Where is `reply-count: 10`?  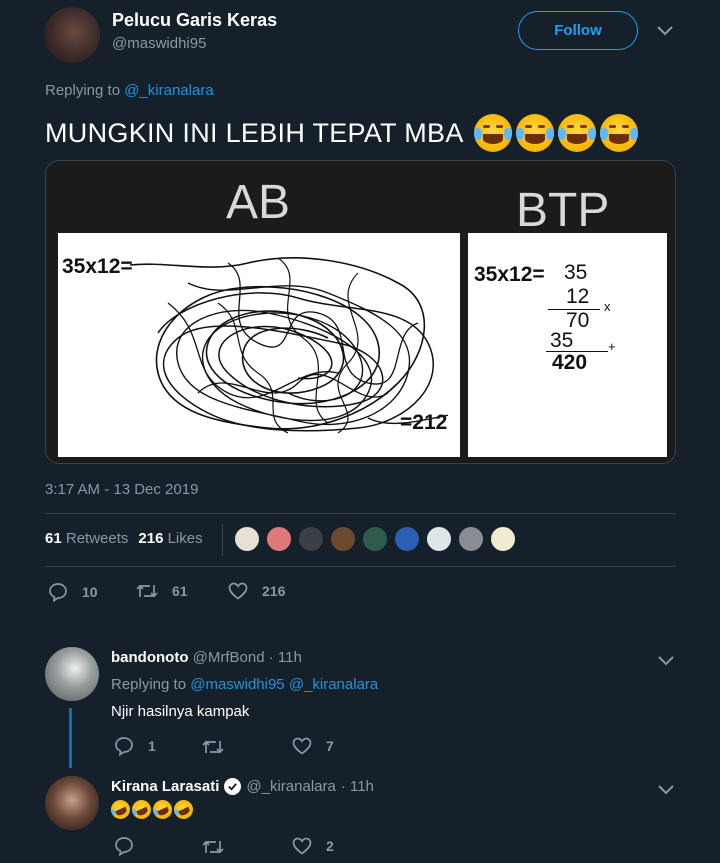
reply-count: 10 is located at coordinates (90, 592).